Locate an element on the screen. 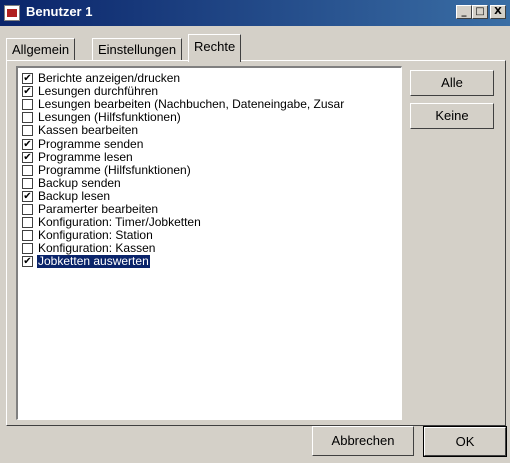  permission-item: Konfiguration: Station is located at coordinates (210, 235).